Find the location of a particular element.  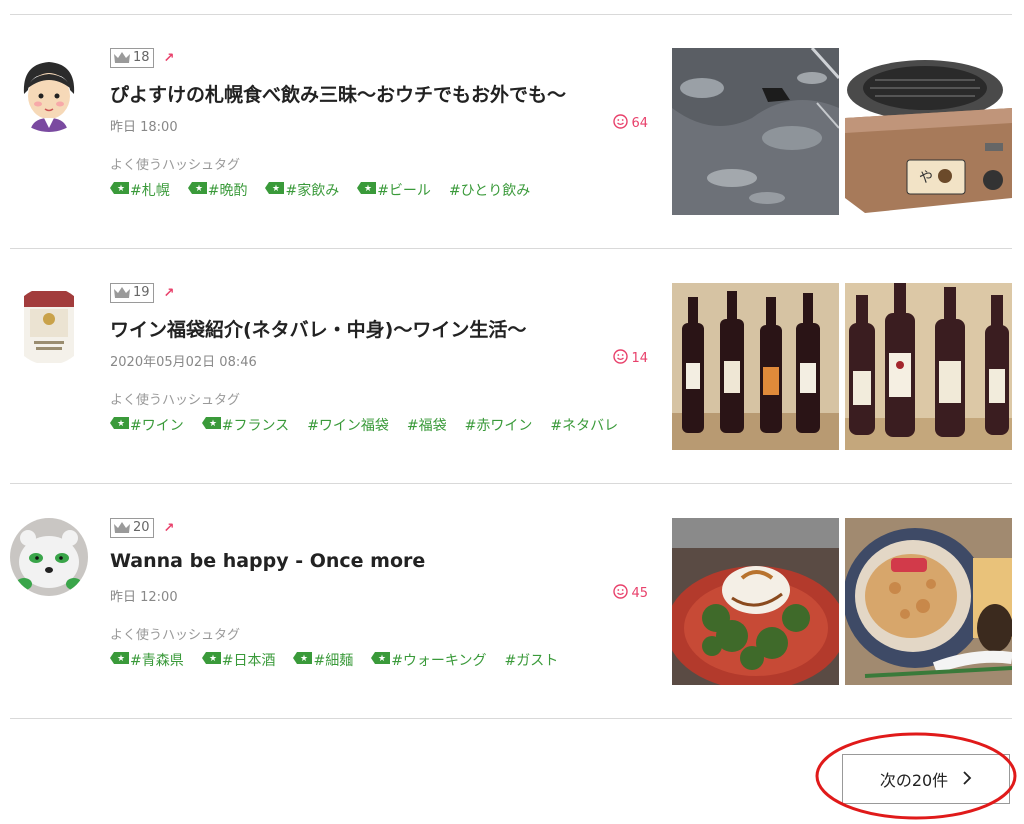

rank-badge: 19 ↗ is located at coordinates (142, 293).